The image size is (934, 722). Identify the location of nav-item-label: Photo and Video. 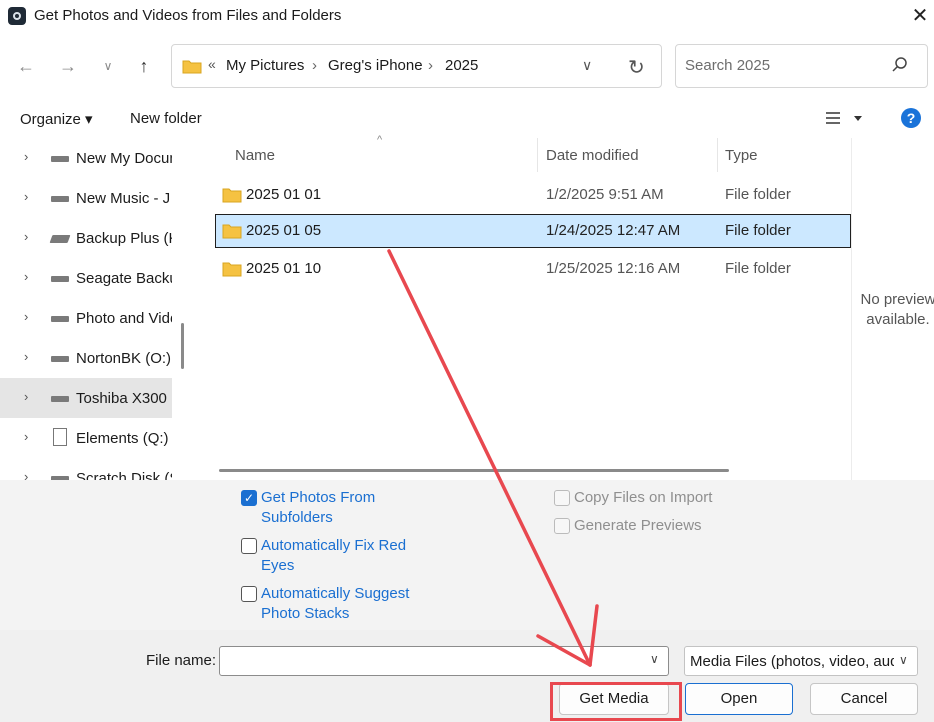
(124, 318).